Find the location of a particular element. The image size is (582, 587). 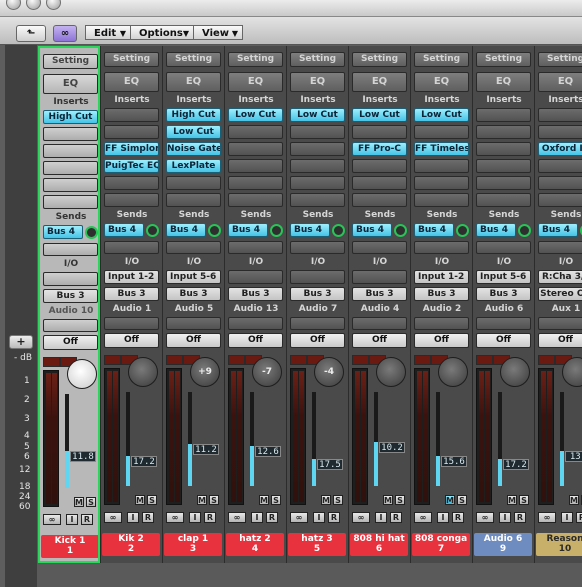

zoom-window-button is located at coordinates (53, 5).